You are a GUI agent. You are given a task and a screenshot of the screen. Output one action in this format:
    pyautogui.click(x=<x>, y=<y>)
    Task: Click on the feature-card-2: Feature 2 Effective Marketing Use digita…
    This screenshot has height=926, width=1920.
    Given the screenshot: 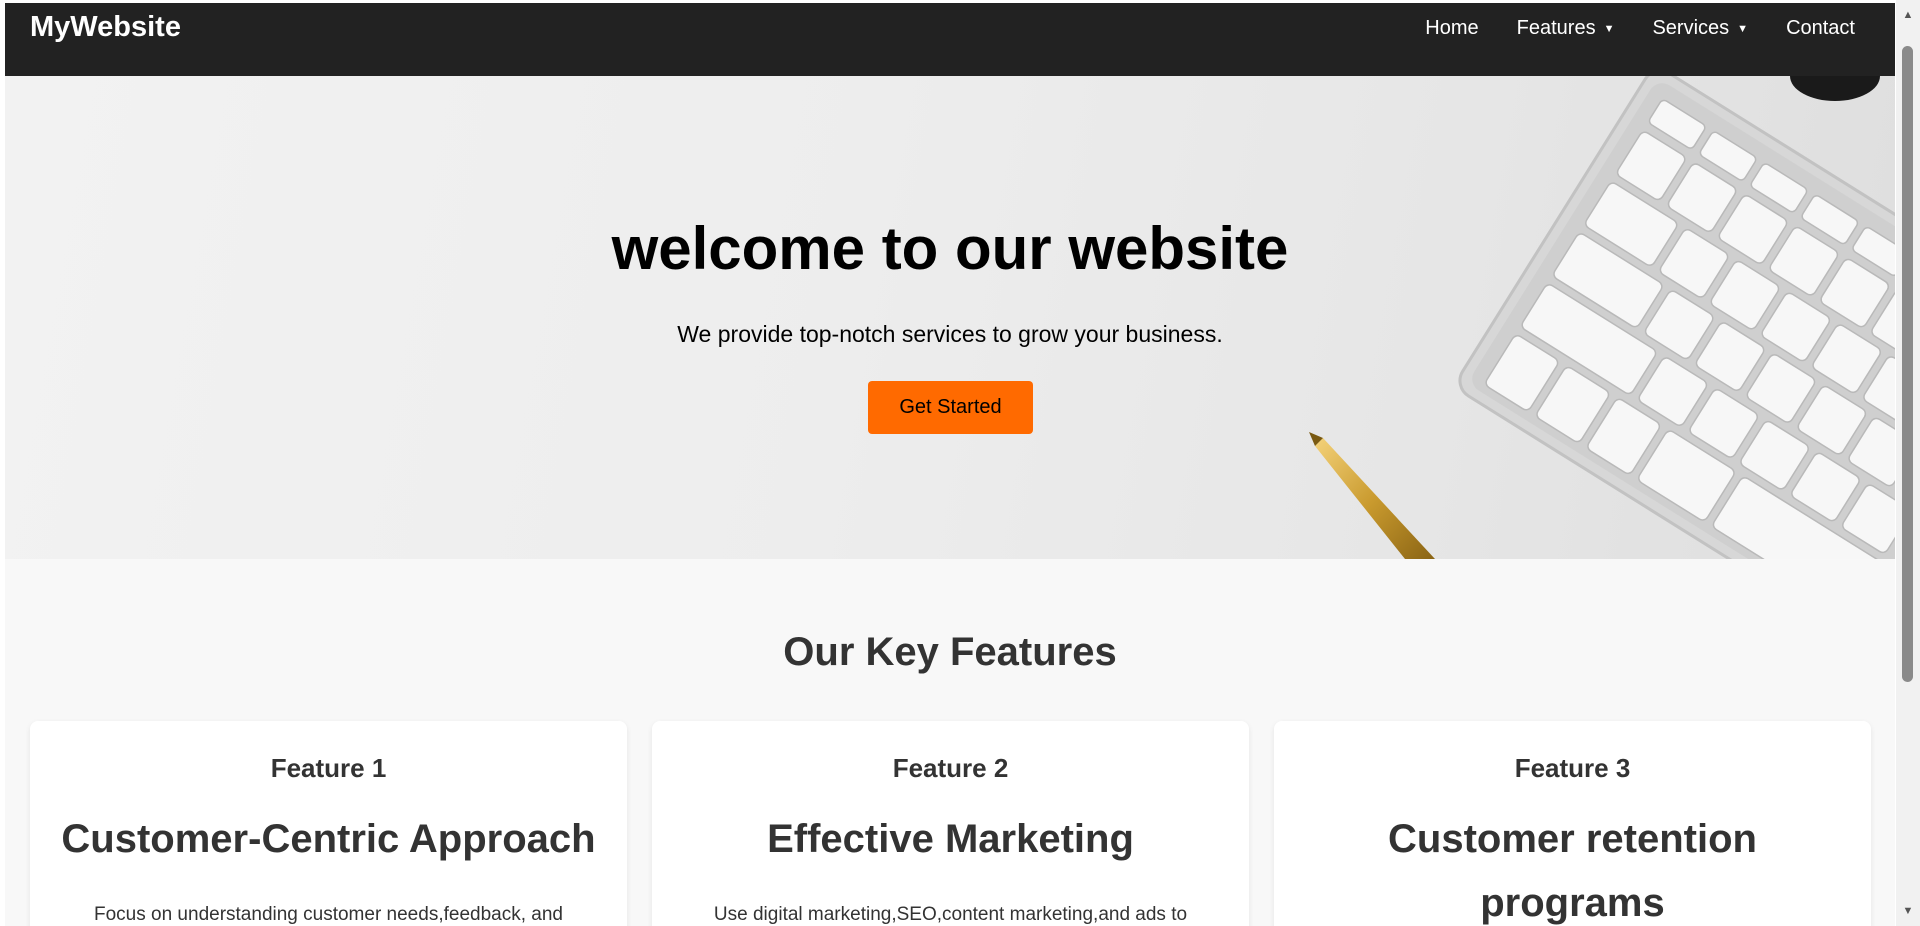 What is the action you would take?
    pyautogui.click(x=950, y=823)
    